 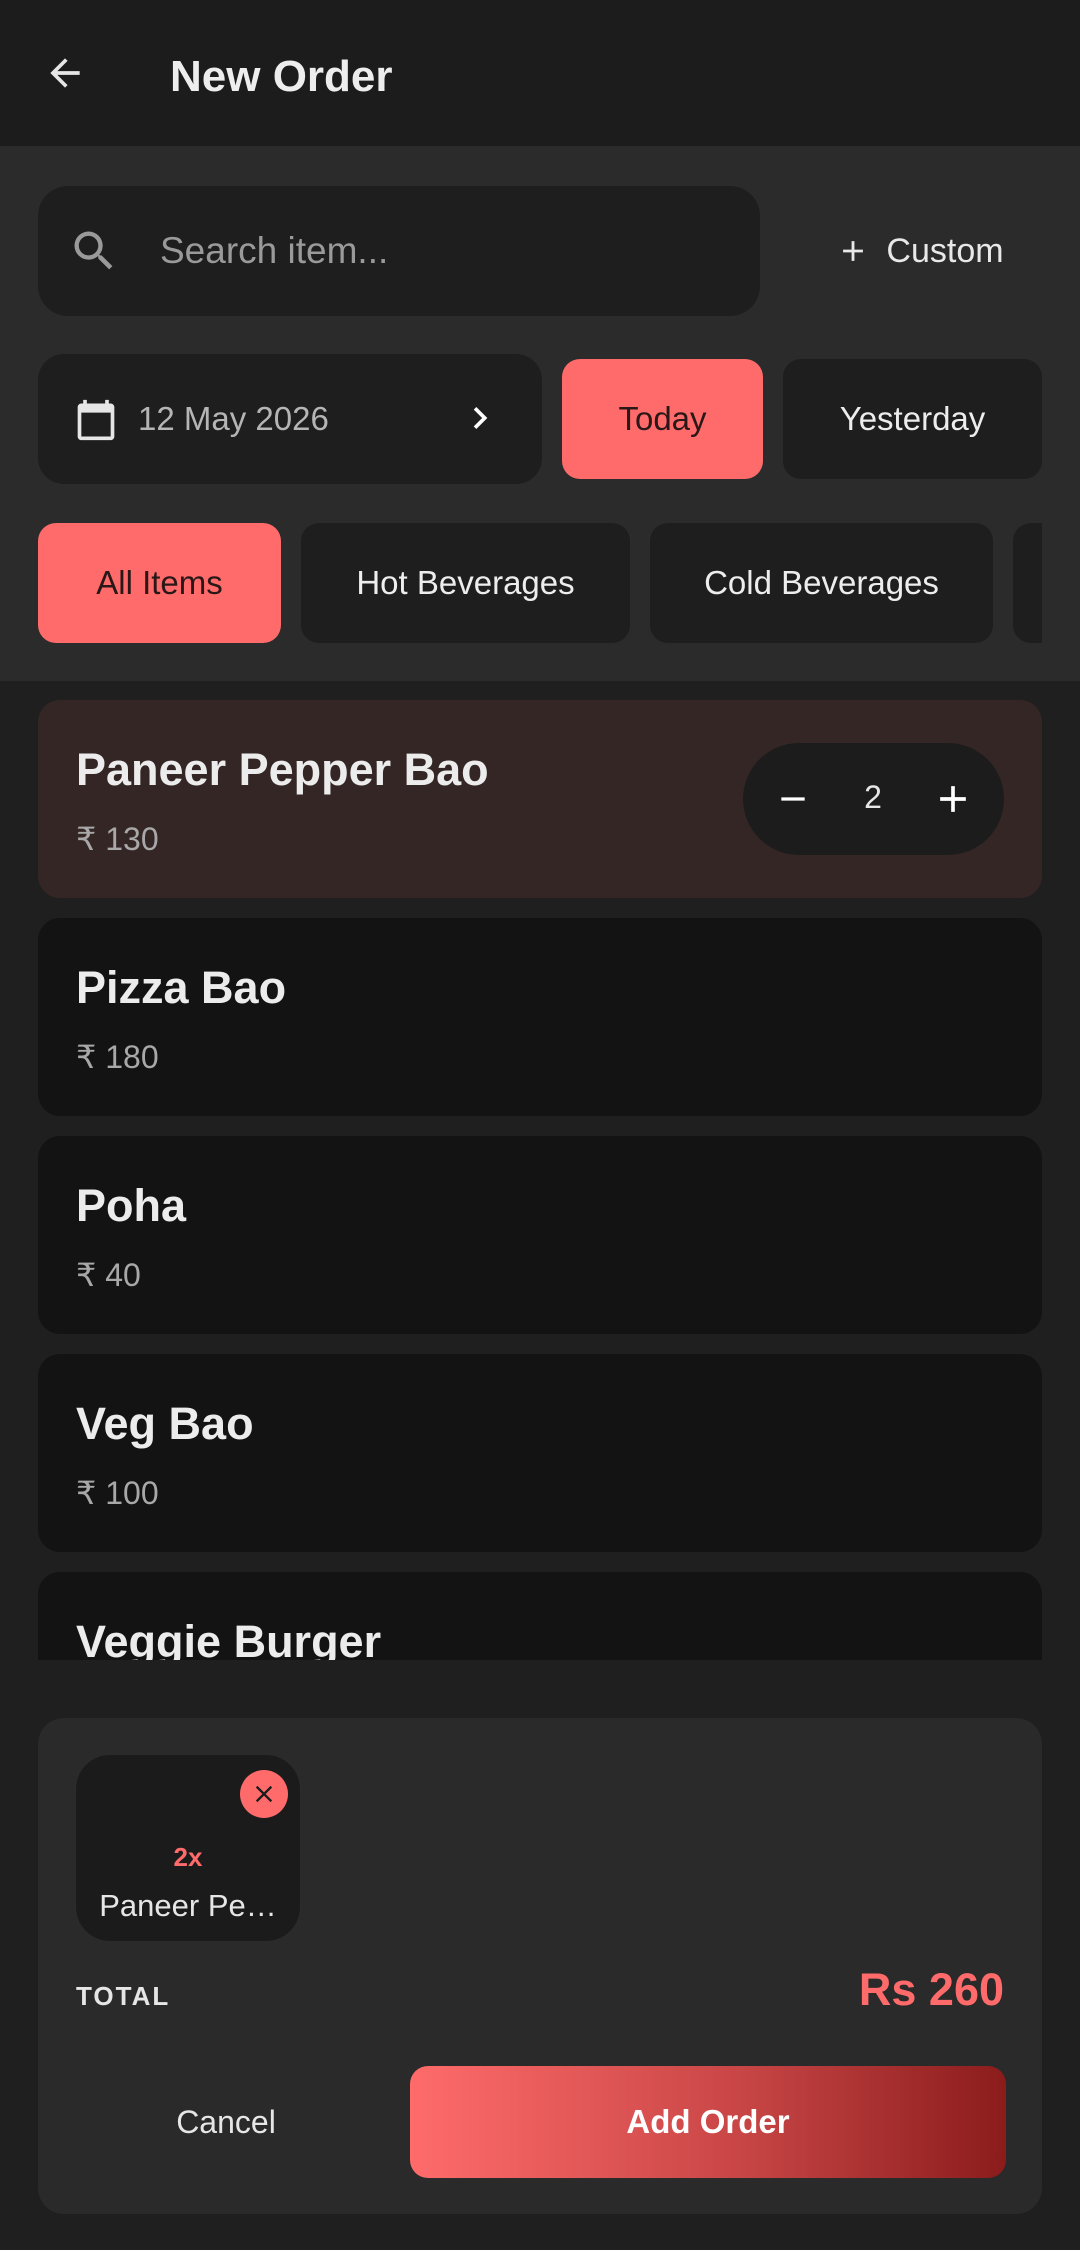 I want to click on remove-item-button, so click(x=264, y=1794).